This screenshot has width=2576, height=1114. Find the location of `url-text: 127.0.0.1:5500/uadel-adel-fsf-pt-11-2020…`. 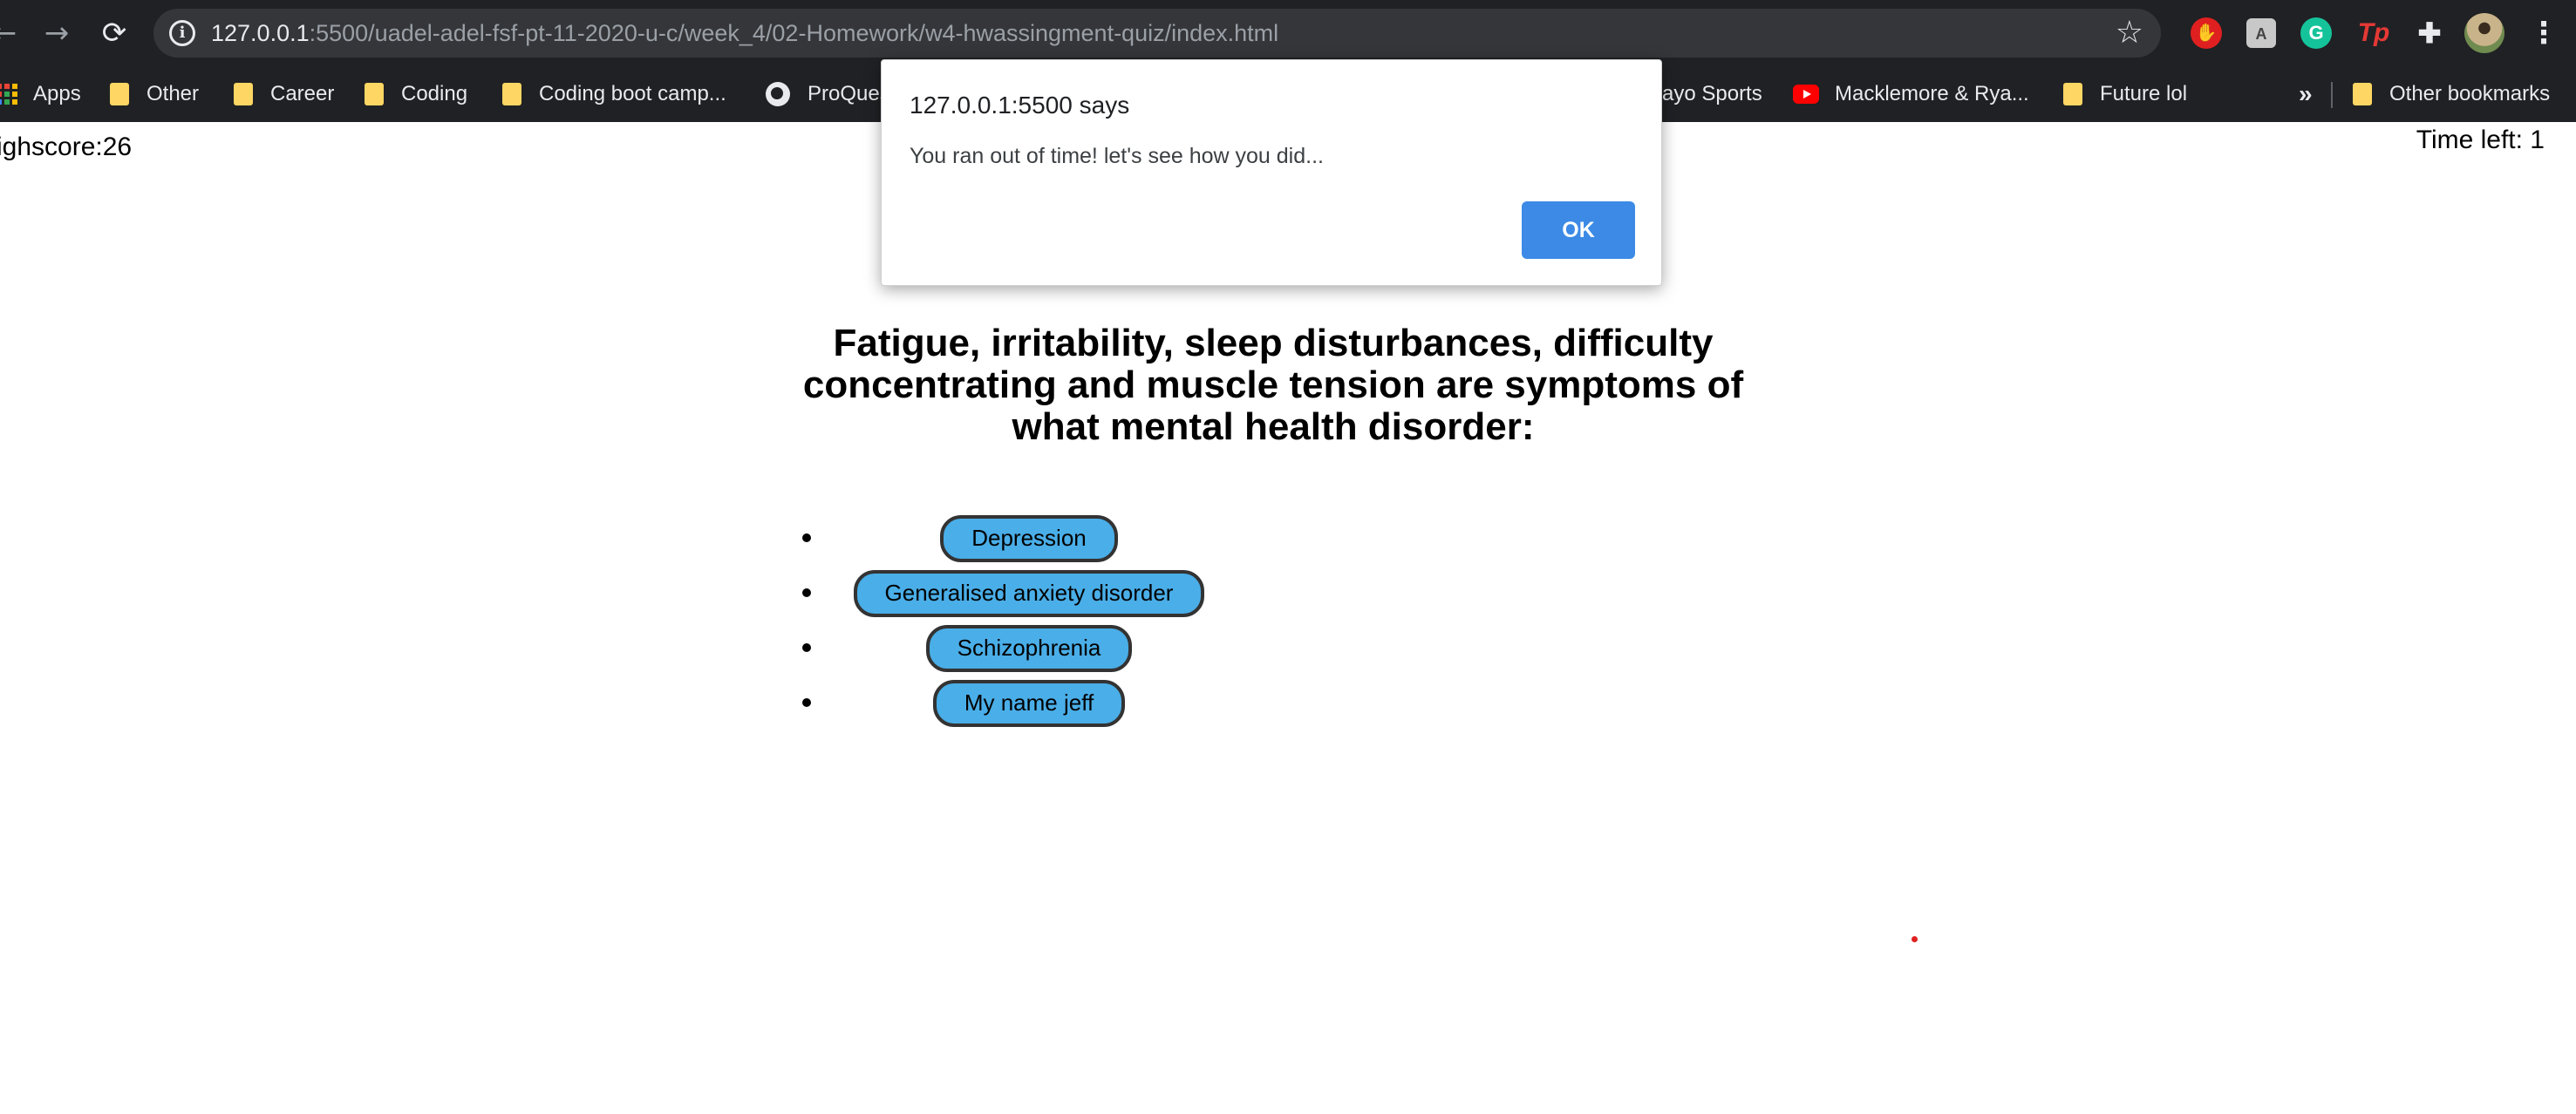

url-text: 127.0.0.1:5500/uadel-adel-fsf-pt-11-2020… is located at coordinates (745, 34).